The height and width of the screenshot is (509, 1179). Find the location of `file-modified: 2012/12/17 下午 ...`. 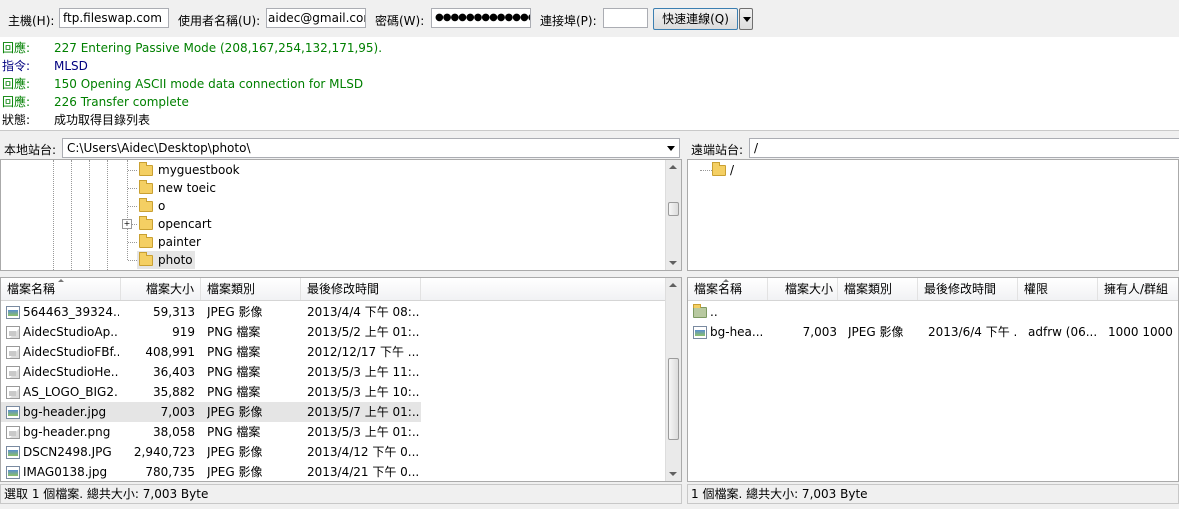

file-modified: 2012/12/17 下午 ... is located at coordinates (363, 352).